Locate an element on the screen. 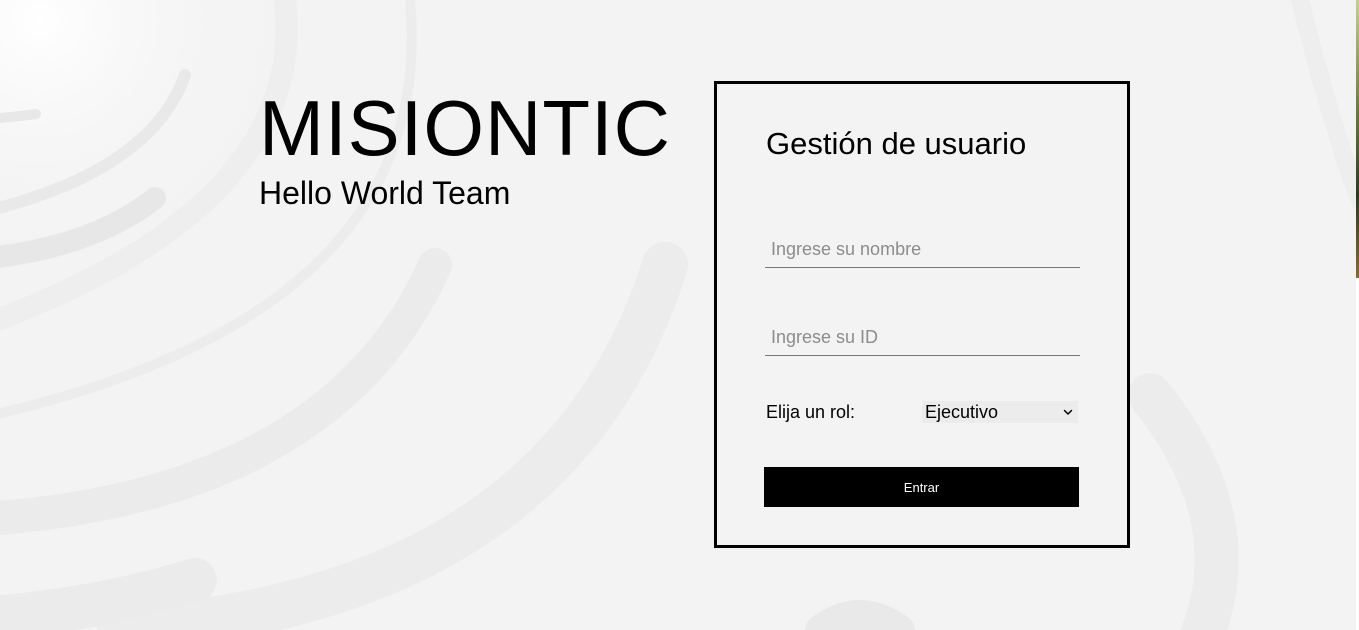 This screenshot has height=630, width=1359. name-input is located at coordinates (922, 250).